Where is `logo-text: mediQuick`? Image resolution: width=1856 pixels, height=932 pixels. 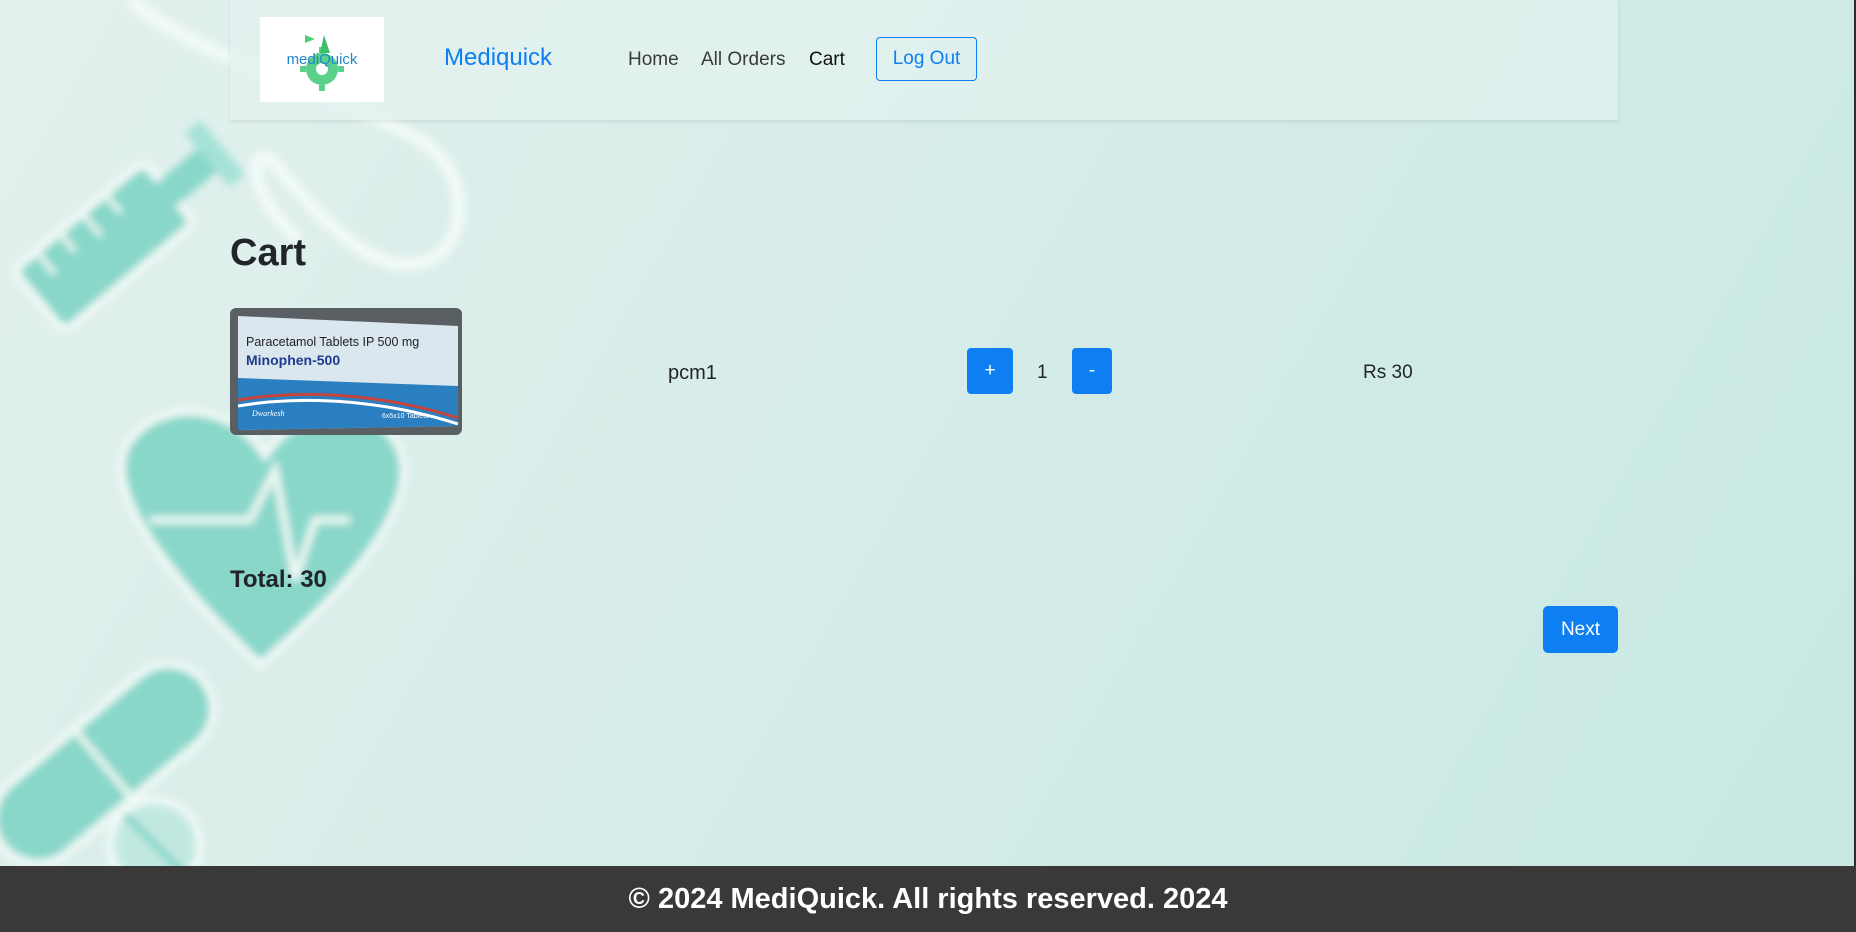 logo-text: mediQuick is located at coordinates (322, 59).